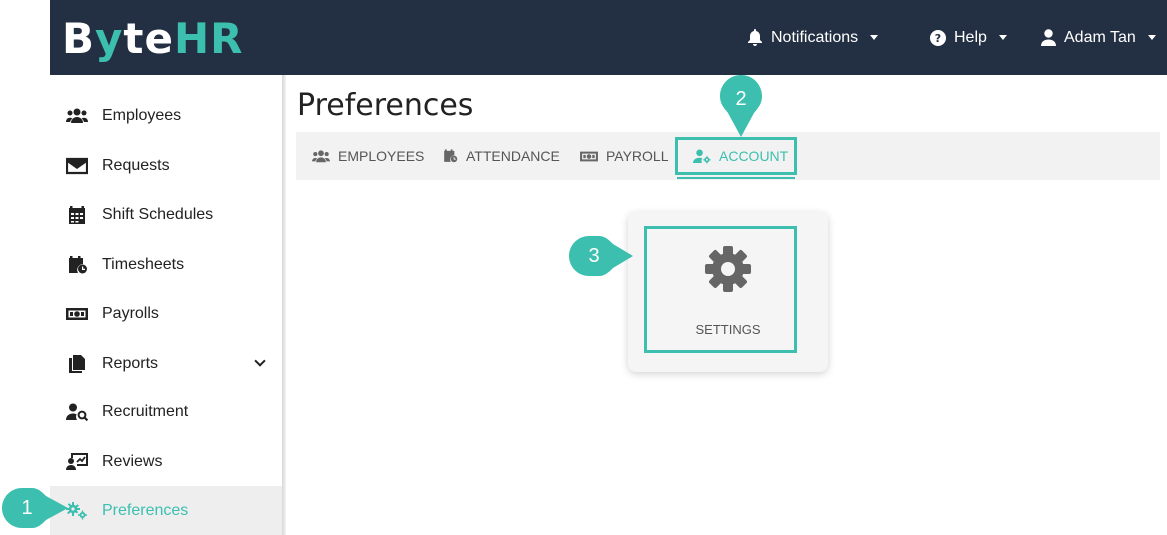  I want to click on tab-attendance: ATTENDANCE, so click(501, 156).